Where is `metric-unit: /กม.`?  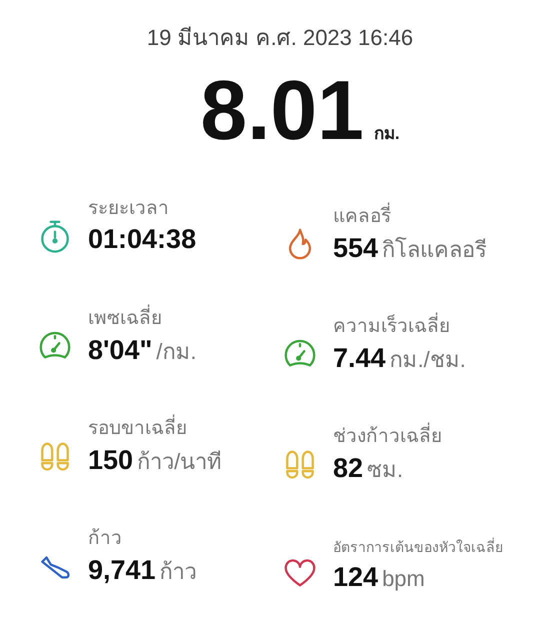 metric-unit: /กม. is located at coordinates (176, 352).